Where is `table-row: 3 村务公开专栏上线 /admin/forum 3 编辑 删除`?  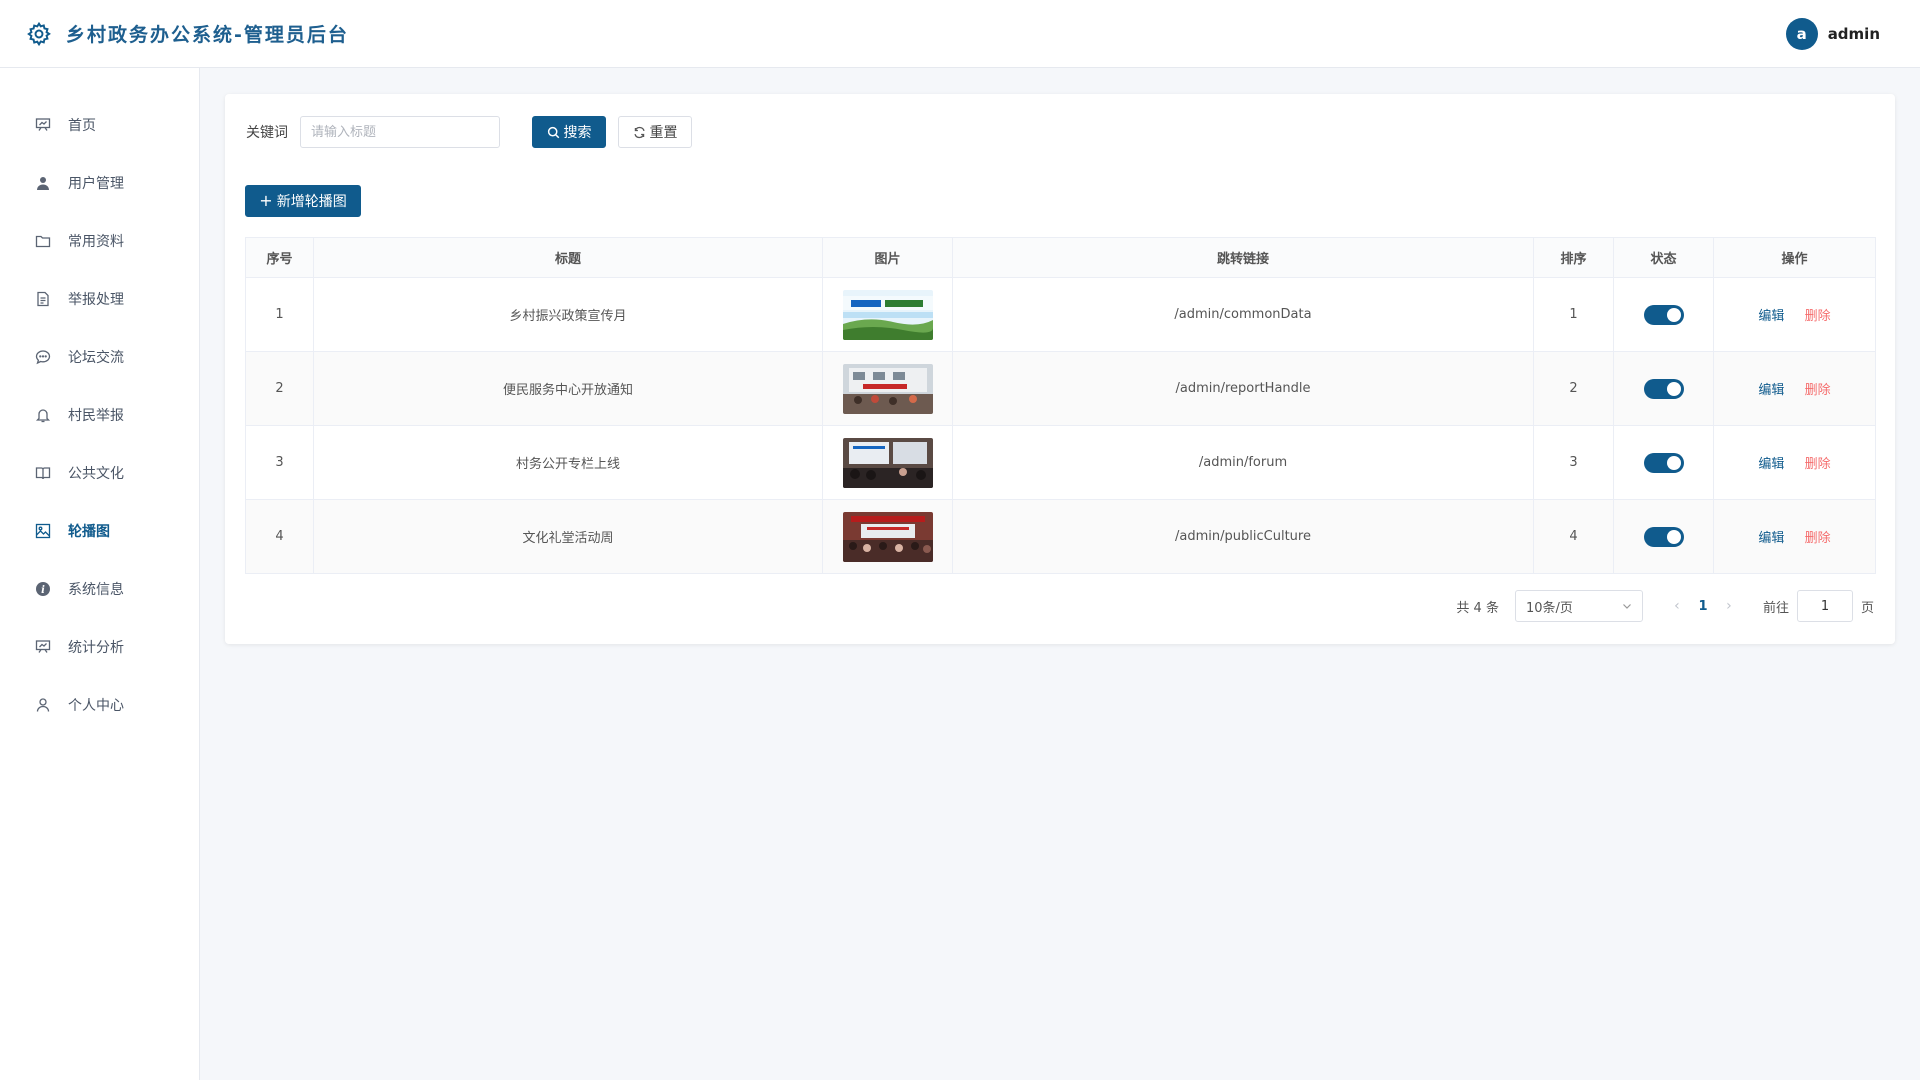
table-row: 3 村务公开专栏上线 /admin/forum 3 编辑 删除 is located at coordinates (1060, 462).